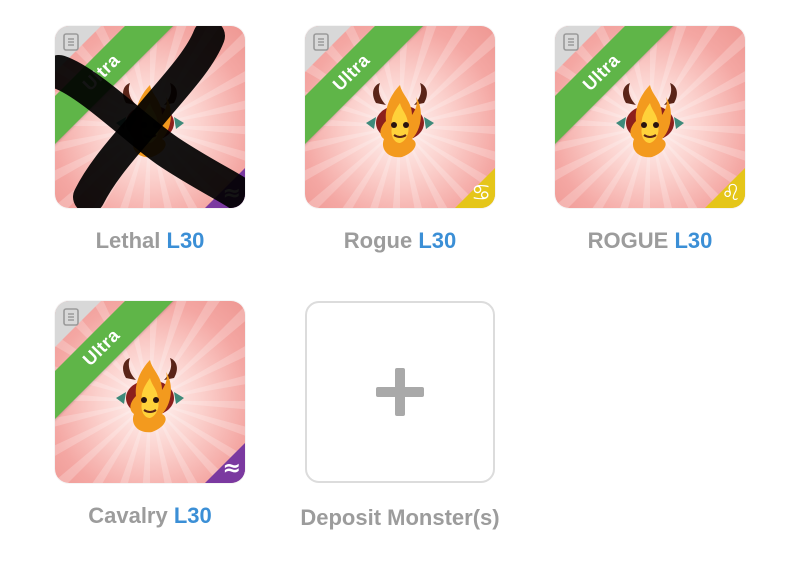 Image resolution: width=800 pixels, height=588 pixels. What do you see at coordinates (128, 515) in the screenshot?
I see `monster-name: Cavalry` at bounding box center [128, 515].